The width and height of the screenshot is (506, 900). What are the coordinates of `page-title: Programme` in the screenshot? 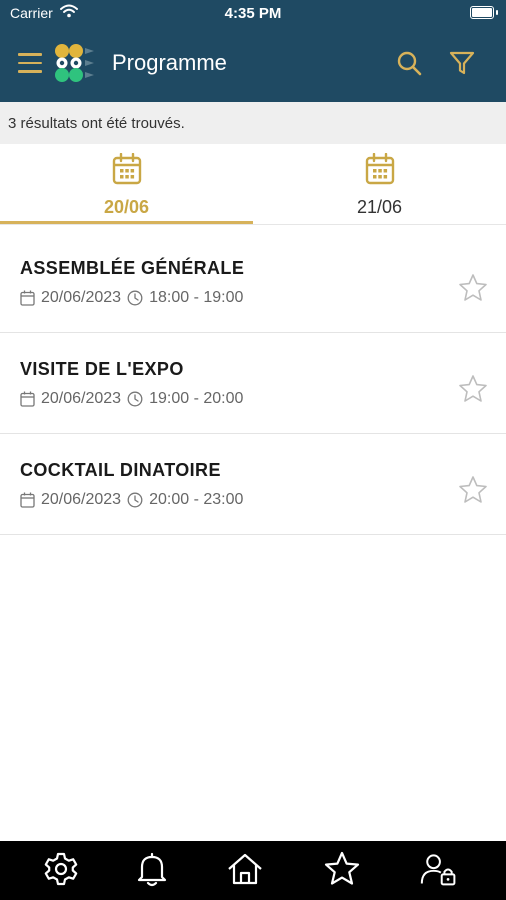 It's located at (169, 62).